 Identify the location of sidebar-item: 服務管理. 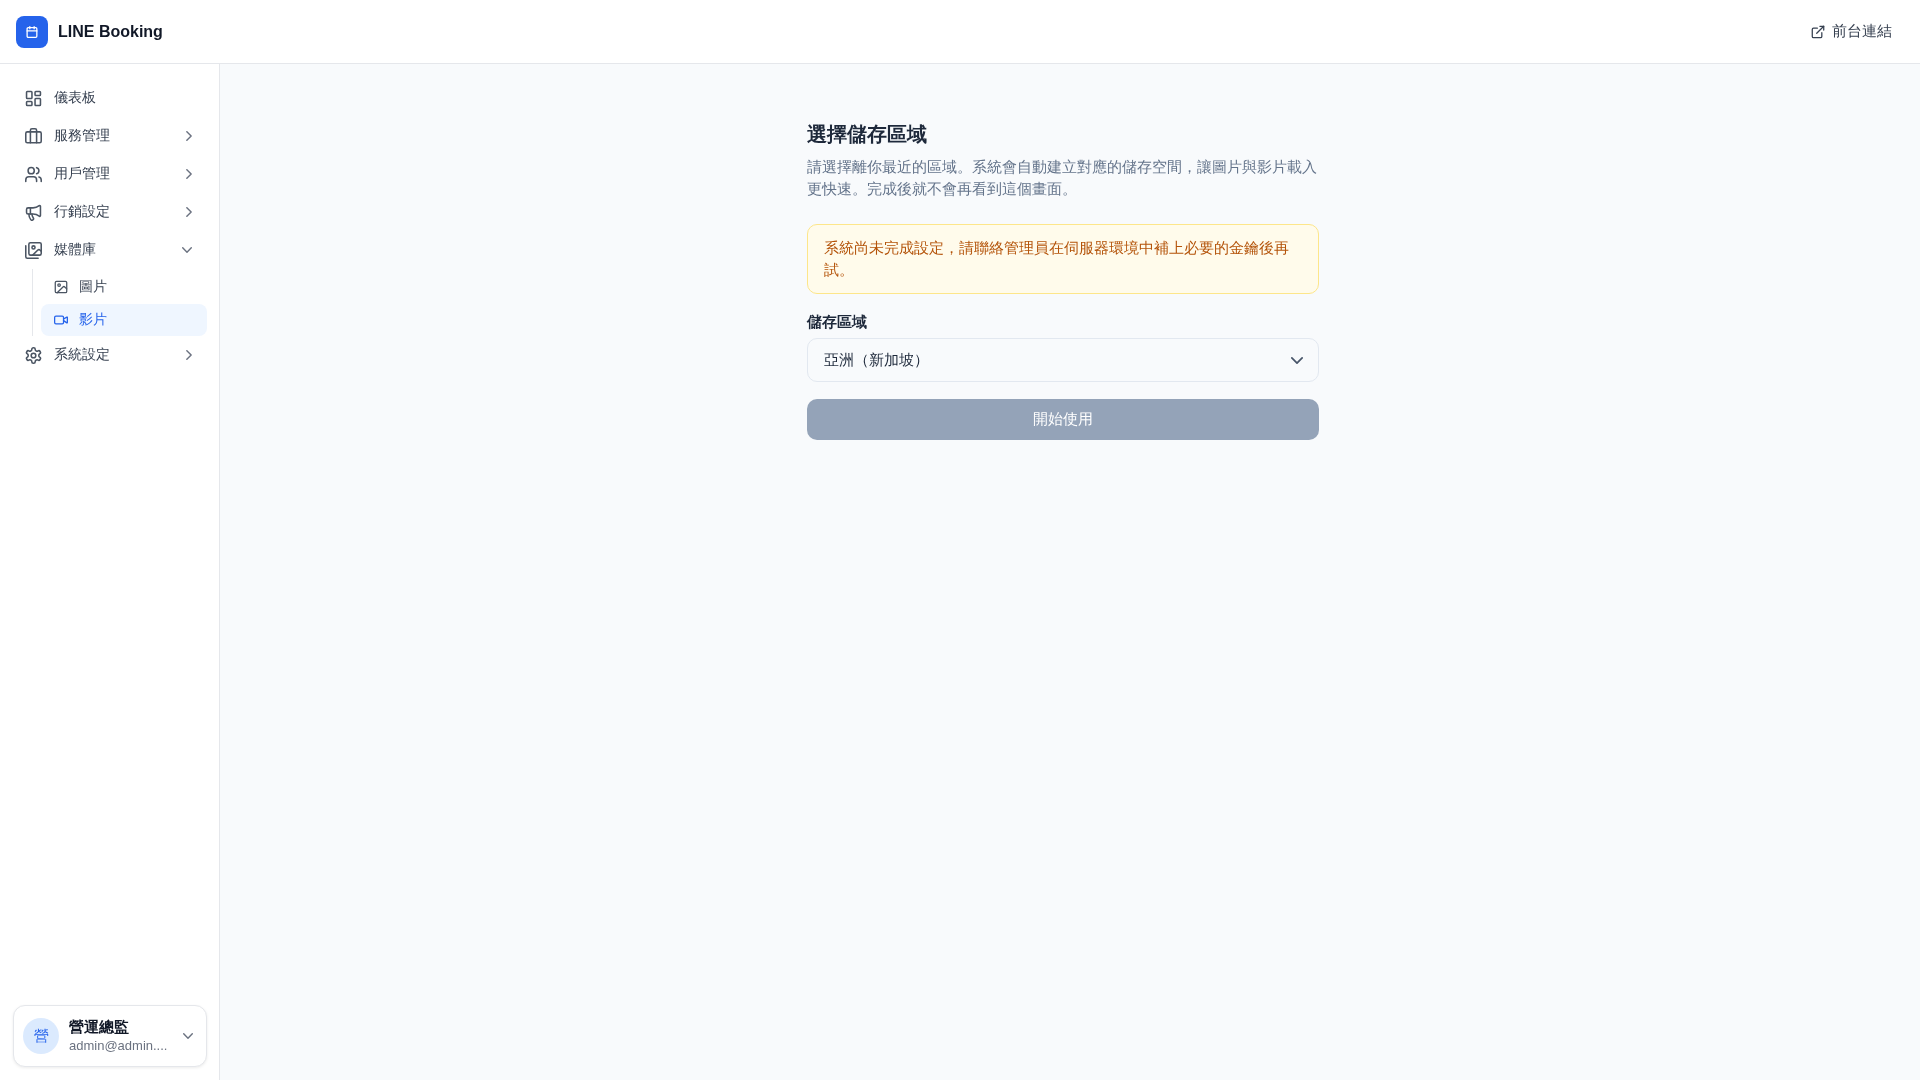
(109, 136).